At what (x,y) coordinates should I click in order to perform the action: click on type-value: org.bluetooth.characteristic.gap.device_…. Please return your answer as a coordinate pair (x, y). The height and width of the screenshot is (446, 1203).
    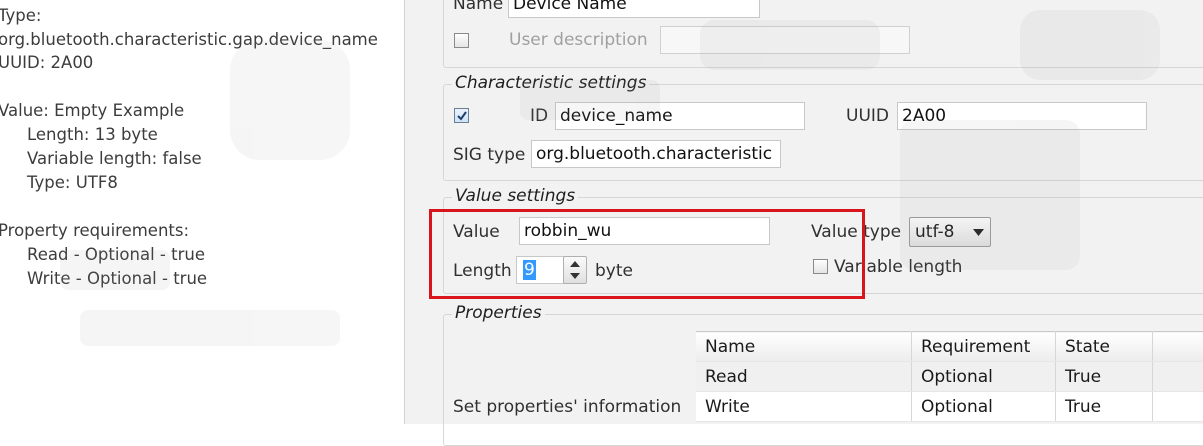
    Looking at the image, I should click on (189, 39).